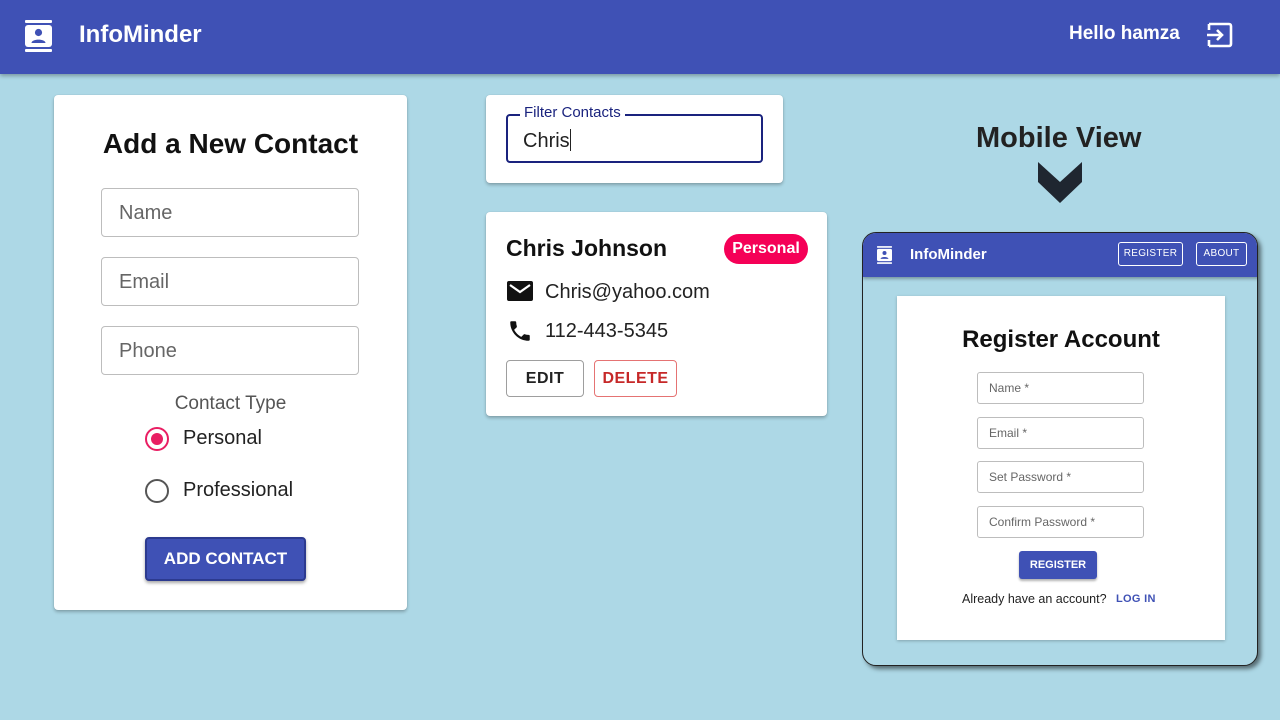  What do you see at coordinates (1124, 33) in the screenshot?
I see `user-greeting: Hello hamza` at bounding box center [1124, 33].